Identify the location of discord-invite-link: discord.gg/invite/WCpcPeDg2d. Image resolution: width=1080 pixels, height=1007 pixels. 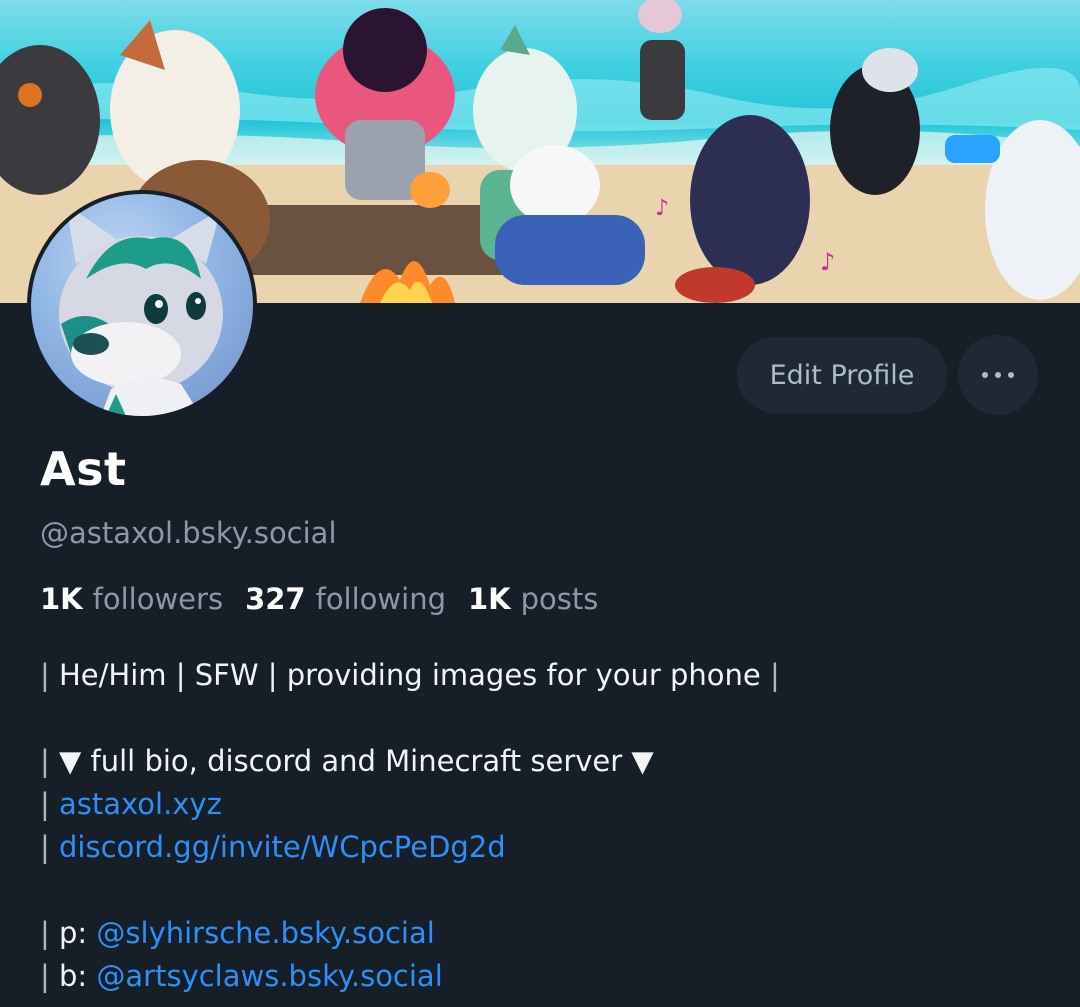
(282, 847).